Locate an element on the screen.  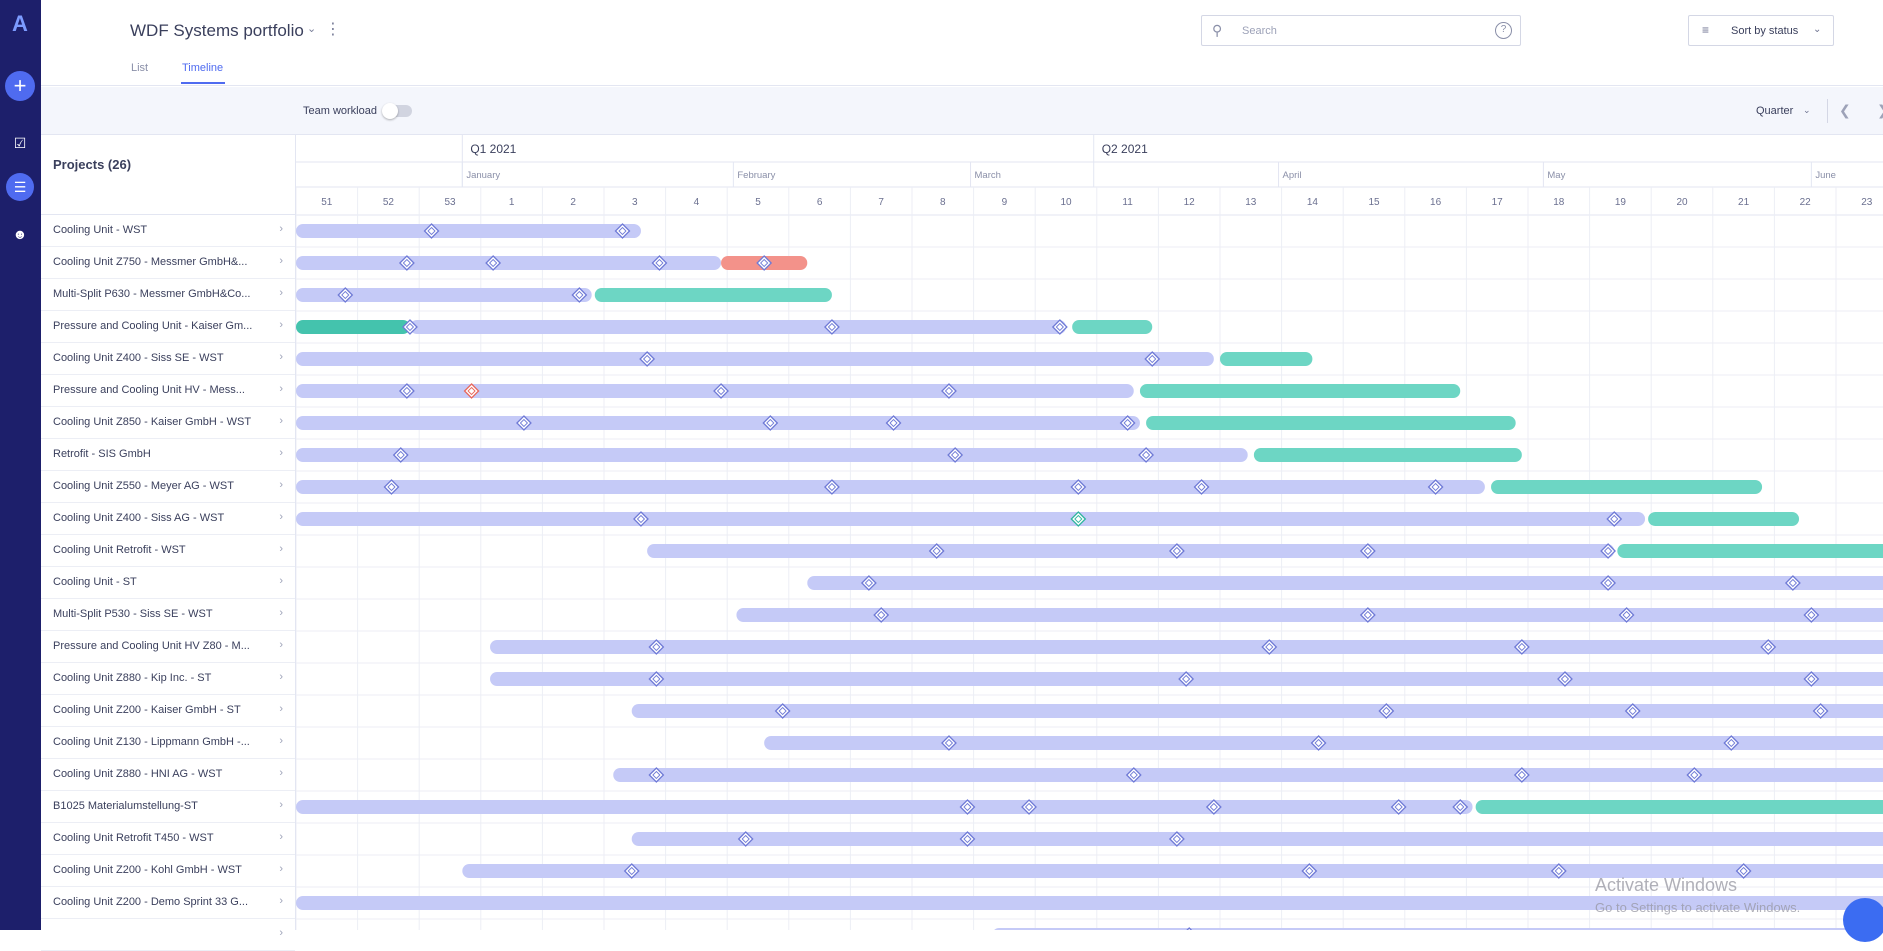
period-select: Quarter is located at coordinates (1774, 111).